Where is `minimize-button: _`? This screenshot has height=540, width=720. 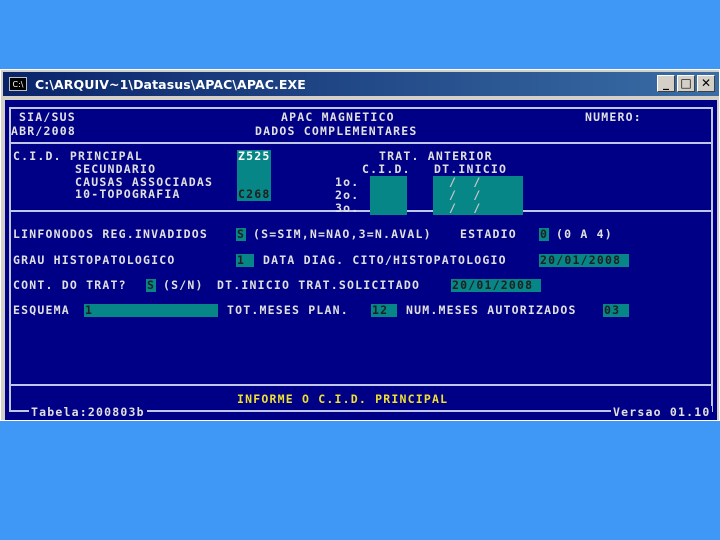 minimize-button: _ is located at coordinates (666, 83).